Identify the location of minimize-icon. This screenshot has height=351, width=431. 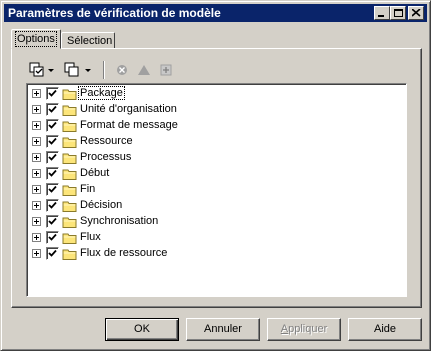
(381, 16).